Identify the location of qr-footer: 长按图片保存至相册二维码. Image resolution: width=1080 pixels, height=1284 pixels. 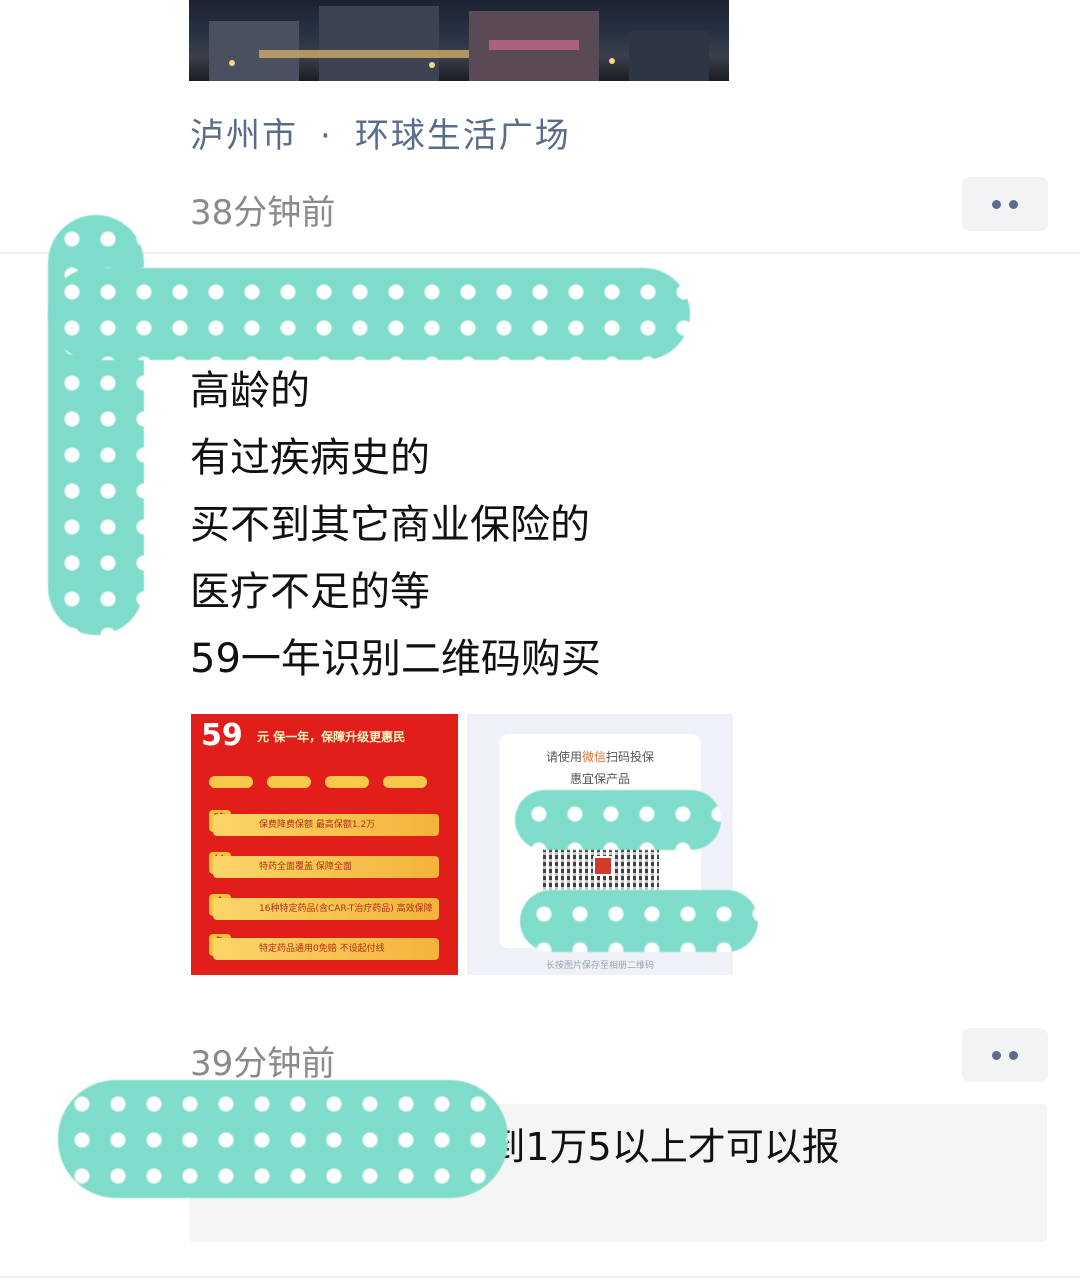
(599, 966).